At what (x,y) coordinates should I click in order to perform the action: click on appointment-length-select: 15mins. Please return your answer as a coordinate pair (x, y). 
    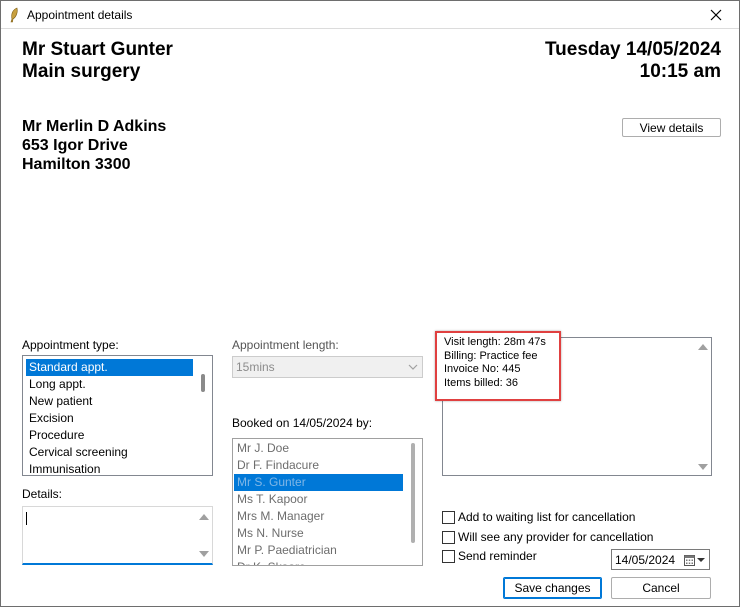
    Looking at the image, I should click on (327, 367).